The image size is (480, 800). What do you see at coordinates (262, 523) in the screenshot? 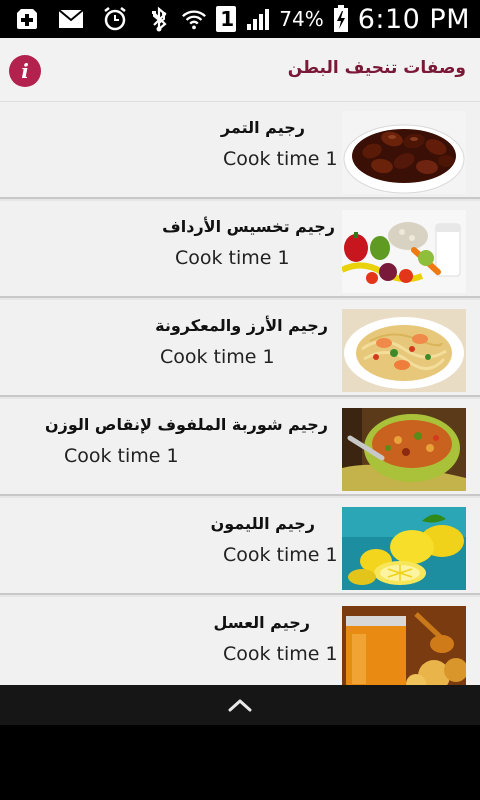
I see `item-title: رجيم الليمون` at bounding box center [262, 523].